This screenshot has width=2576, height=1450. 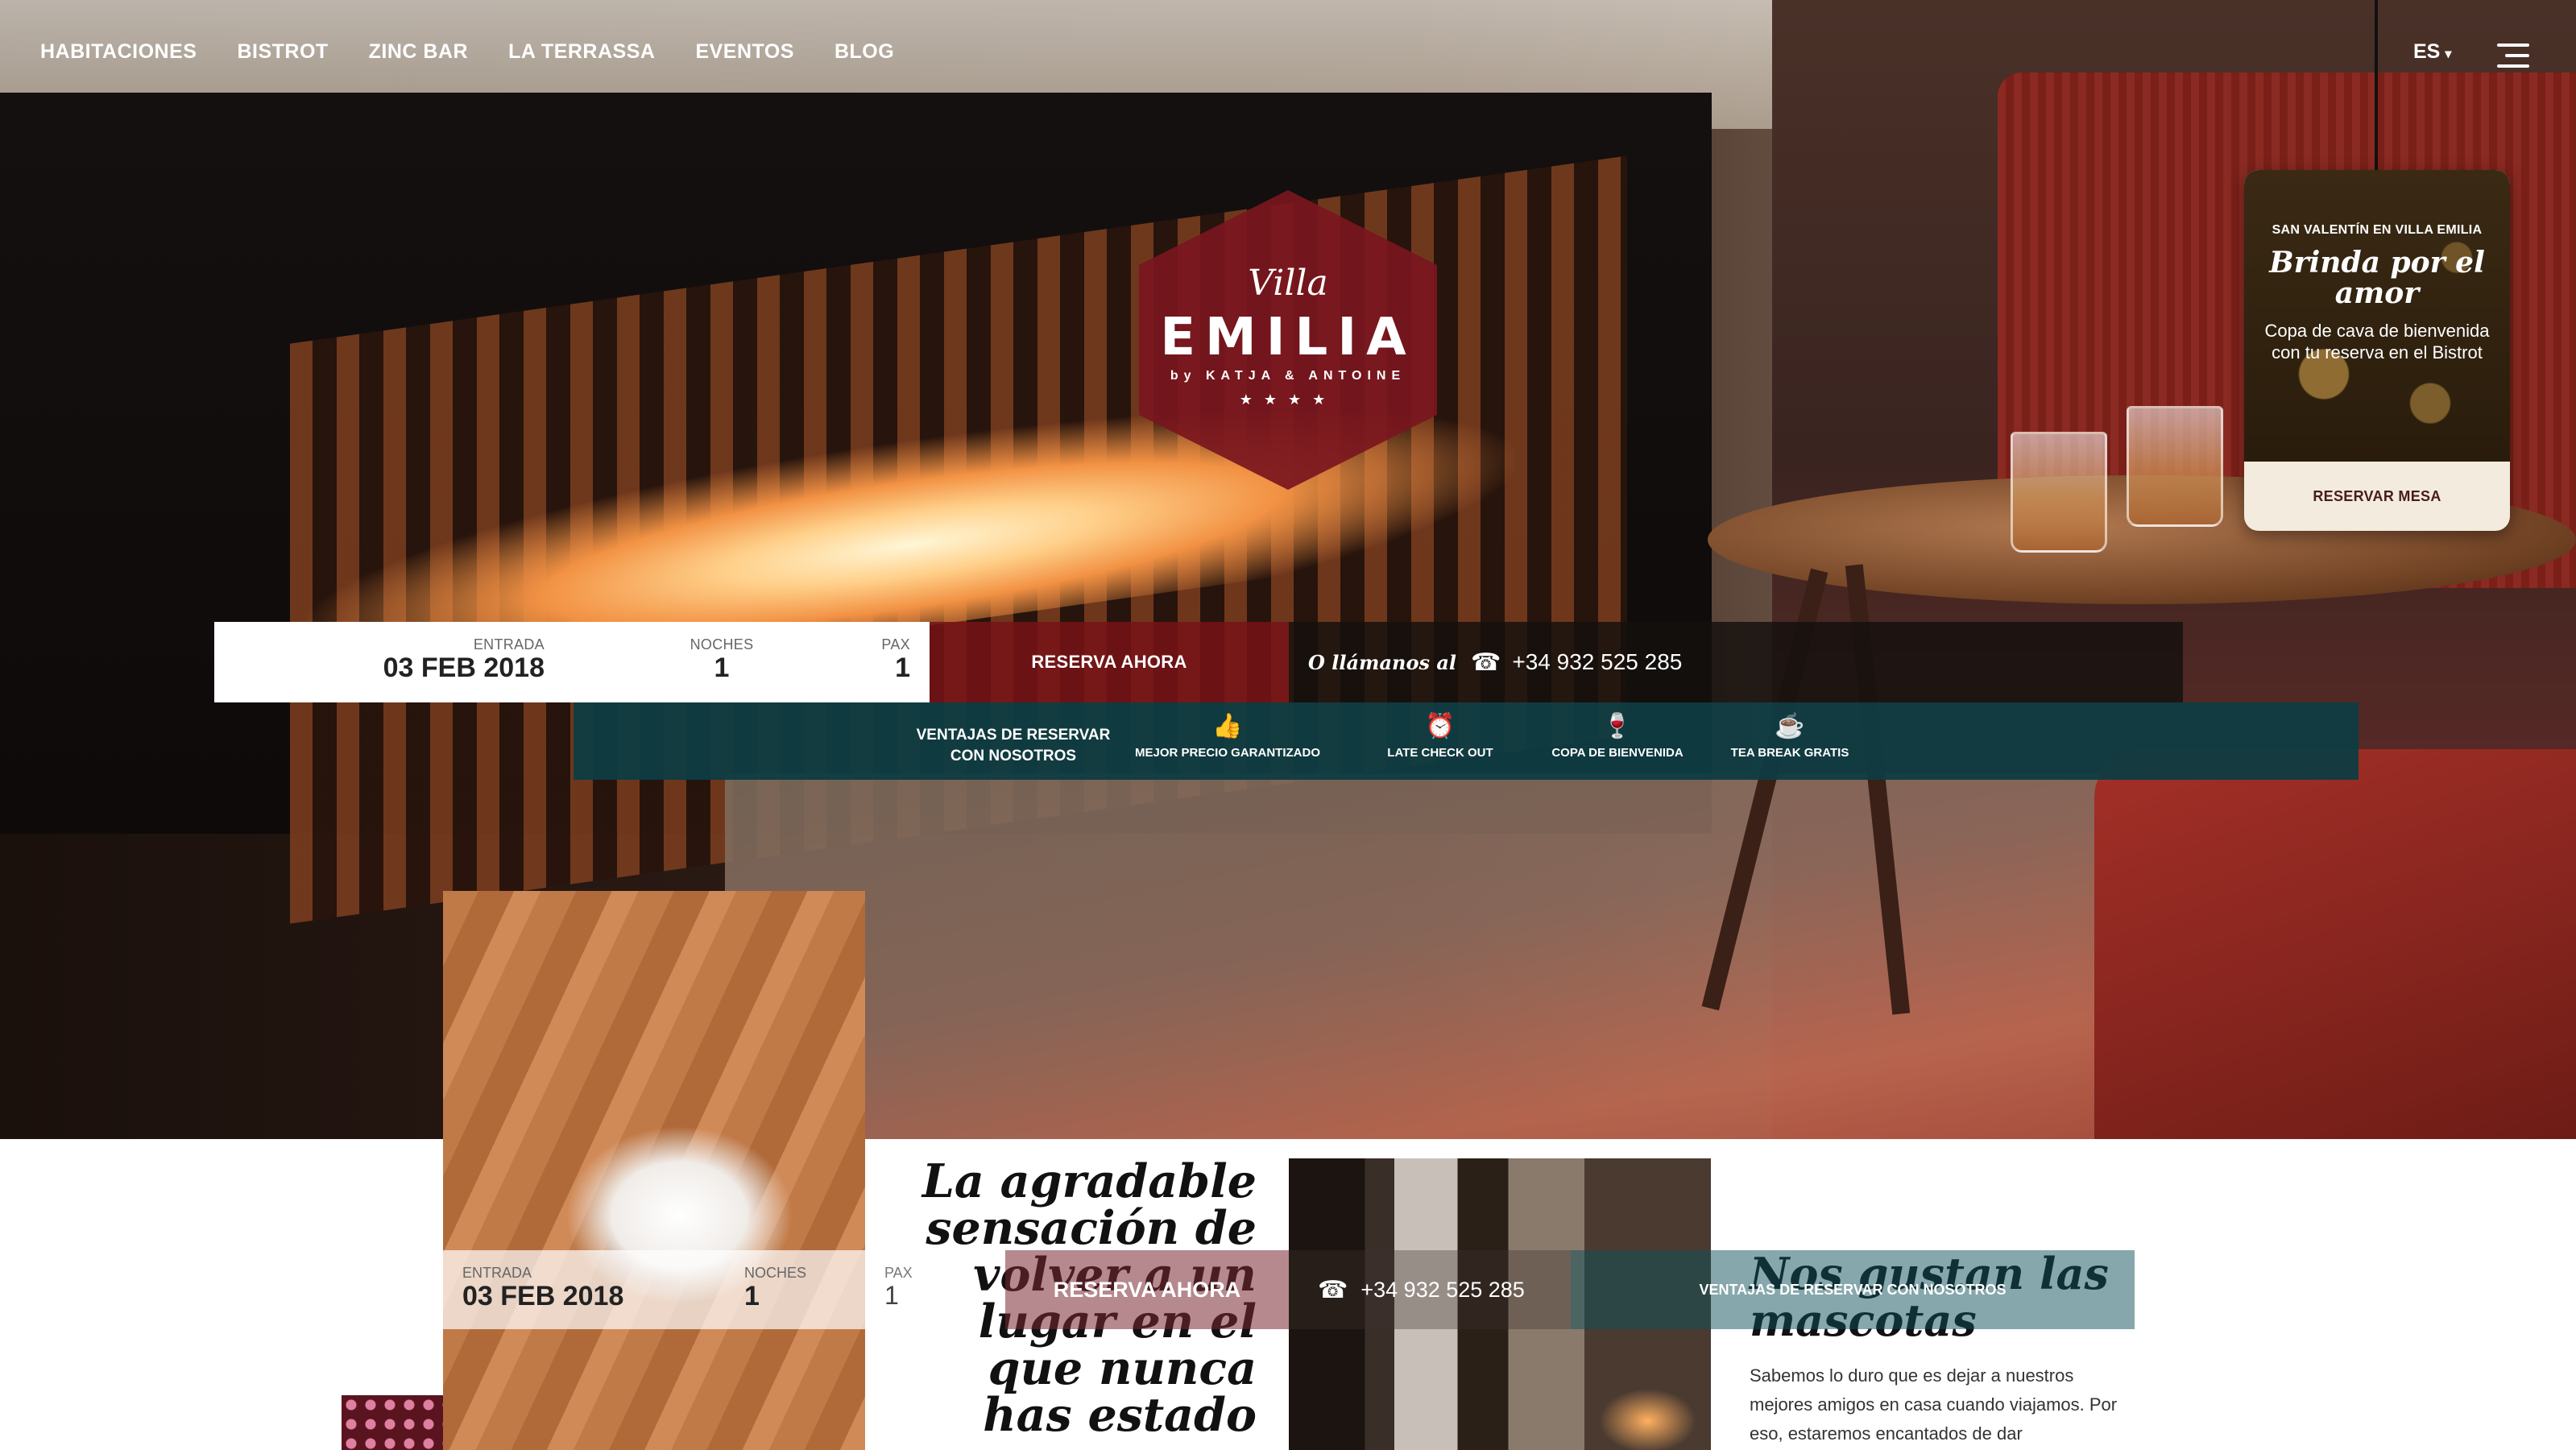 I want to click on promo-eyebrow: SAN VALENTÍN EN VILLA EMILIA, so click(x=2377, y=230).